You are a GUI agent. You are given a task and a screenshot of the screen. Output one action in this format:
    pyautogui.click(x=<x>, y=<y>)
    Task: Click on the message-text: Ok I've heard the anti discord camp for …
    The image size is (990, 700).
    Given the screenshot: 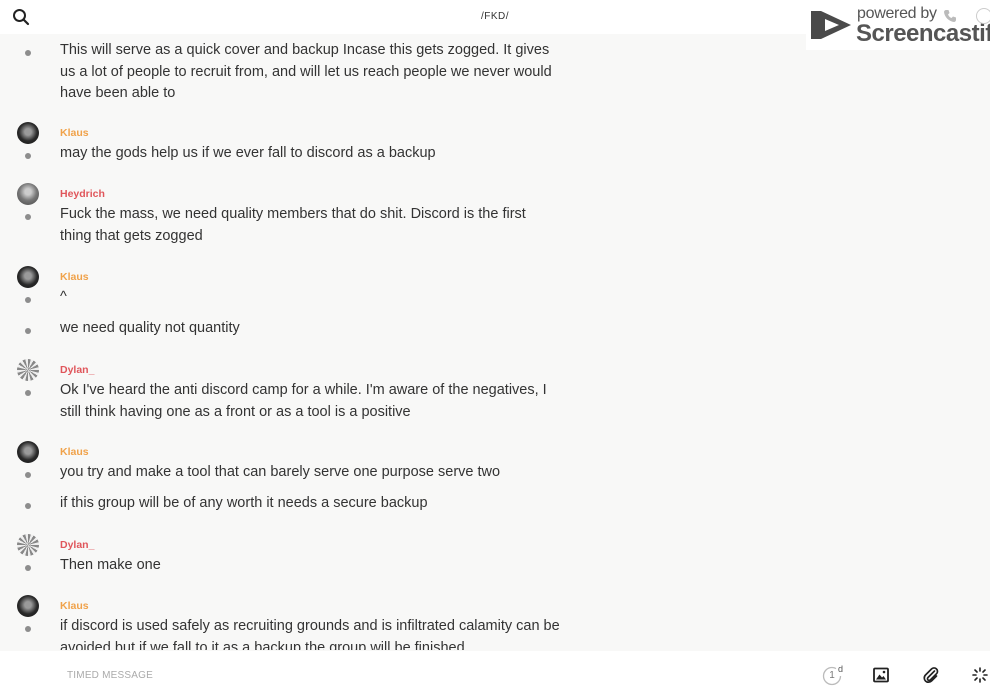 What is the action you would take?
    pyautogui.click(x=303, y=401)
    